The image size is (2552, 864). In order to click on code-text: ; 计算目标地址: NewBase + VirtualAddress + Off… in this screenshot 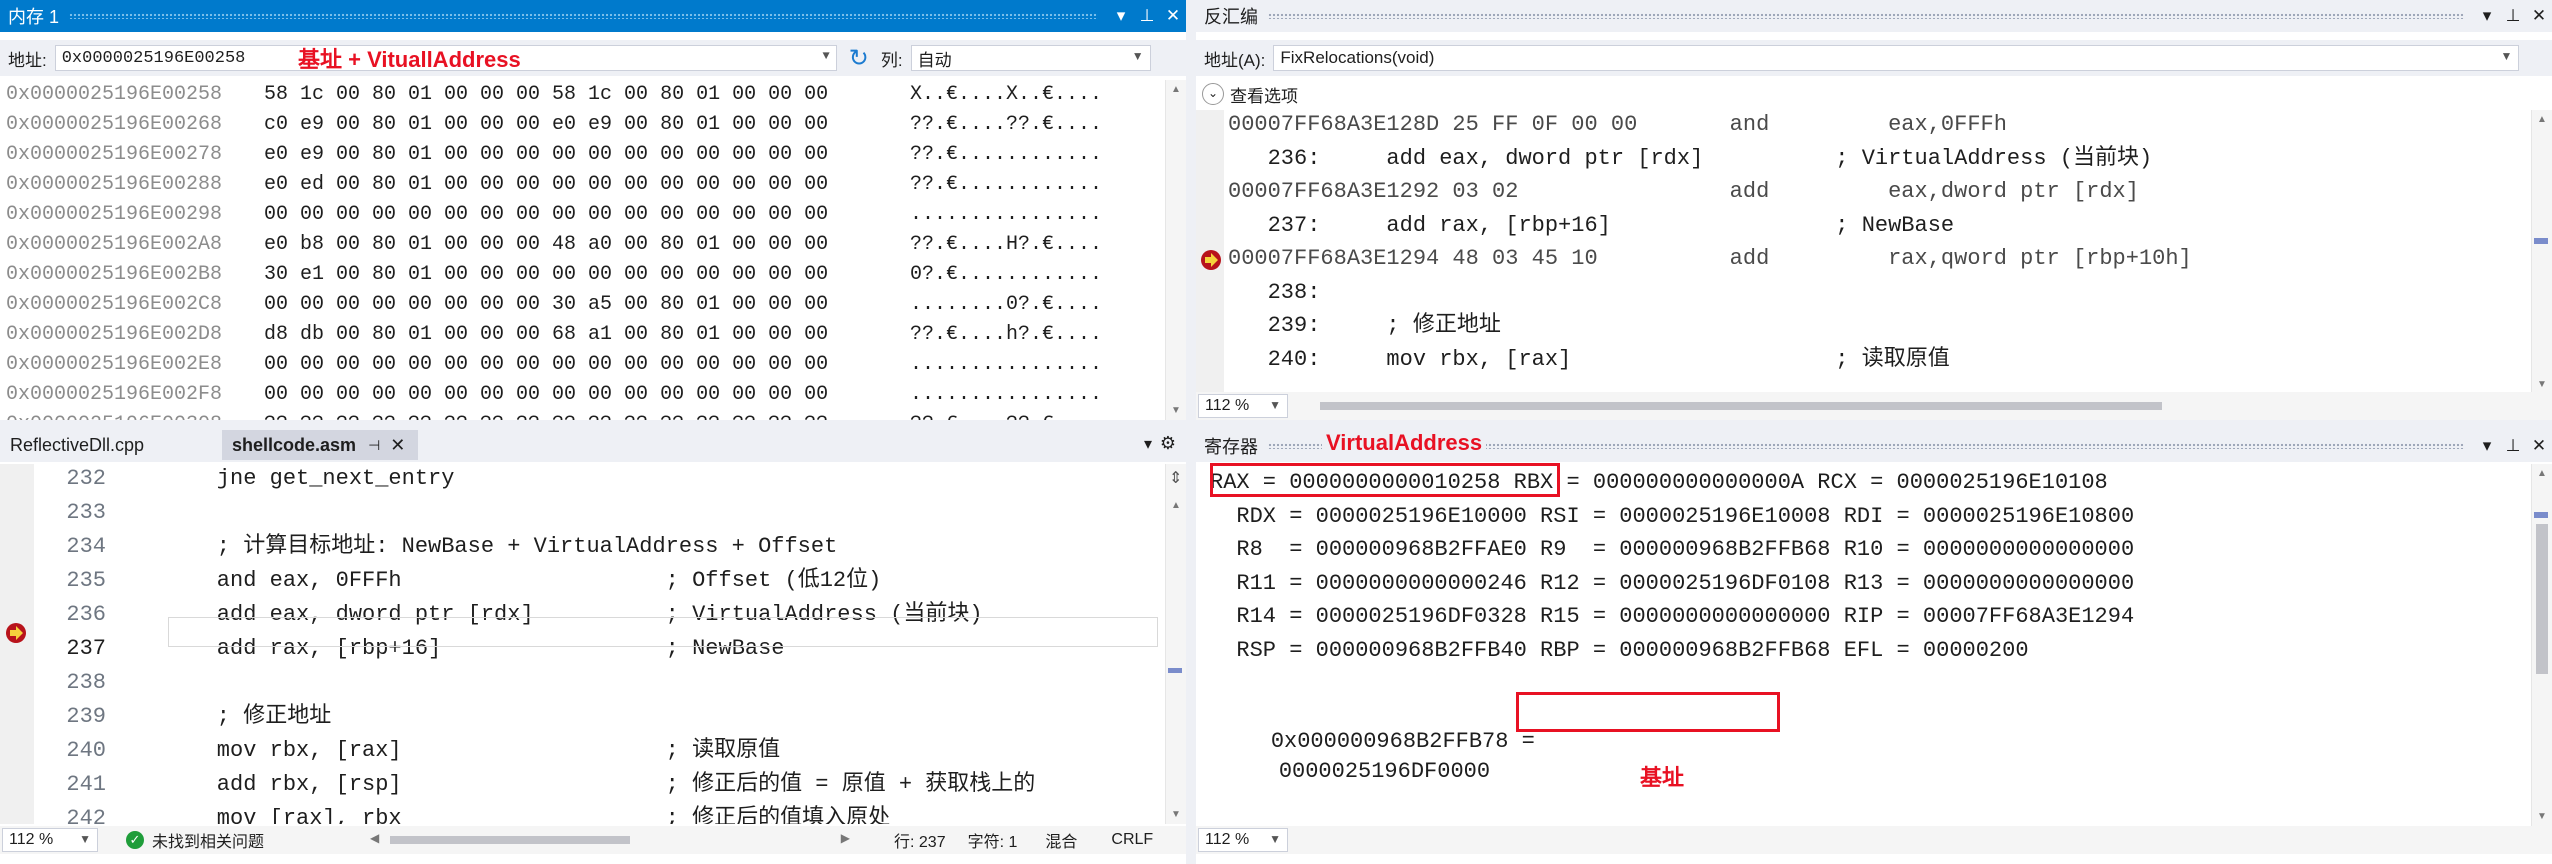, I will do `click(501, 546)`.